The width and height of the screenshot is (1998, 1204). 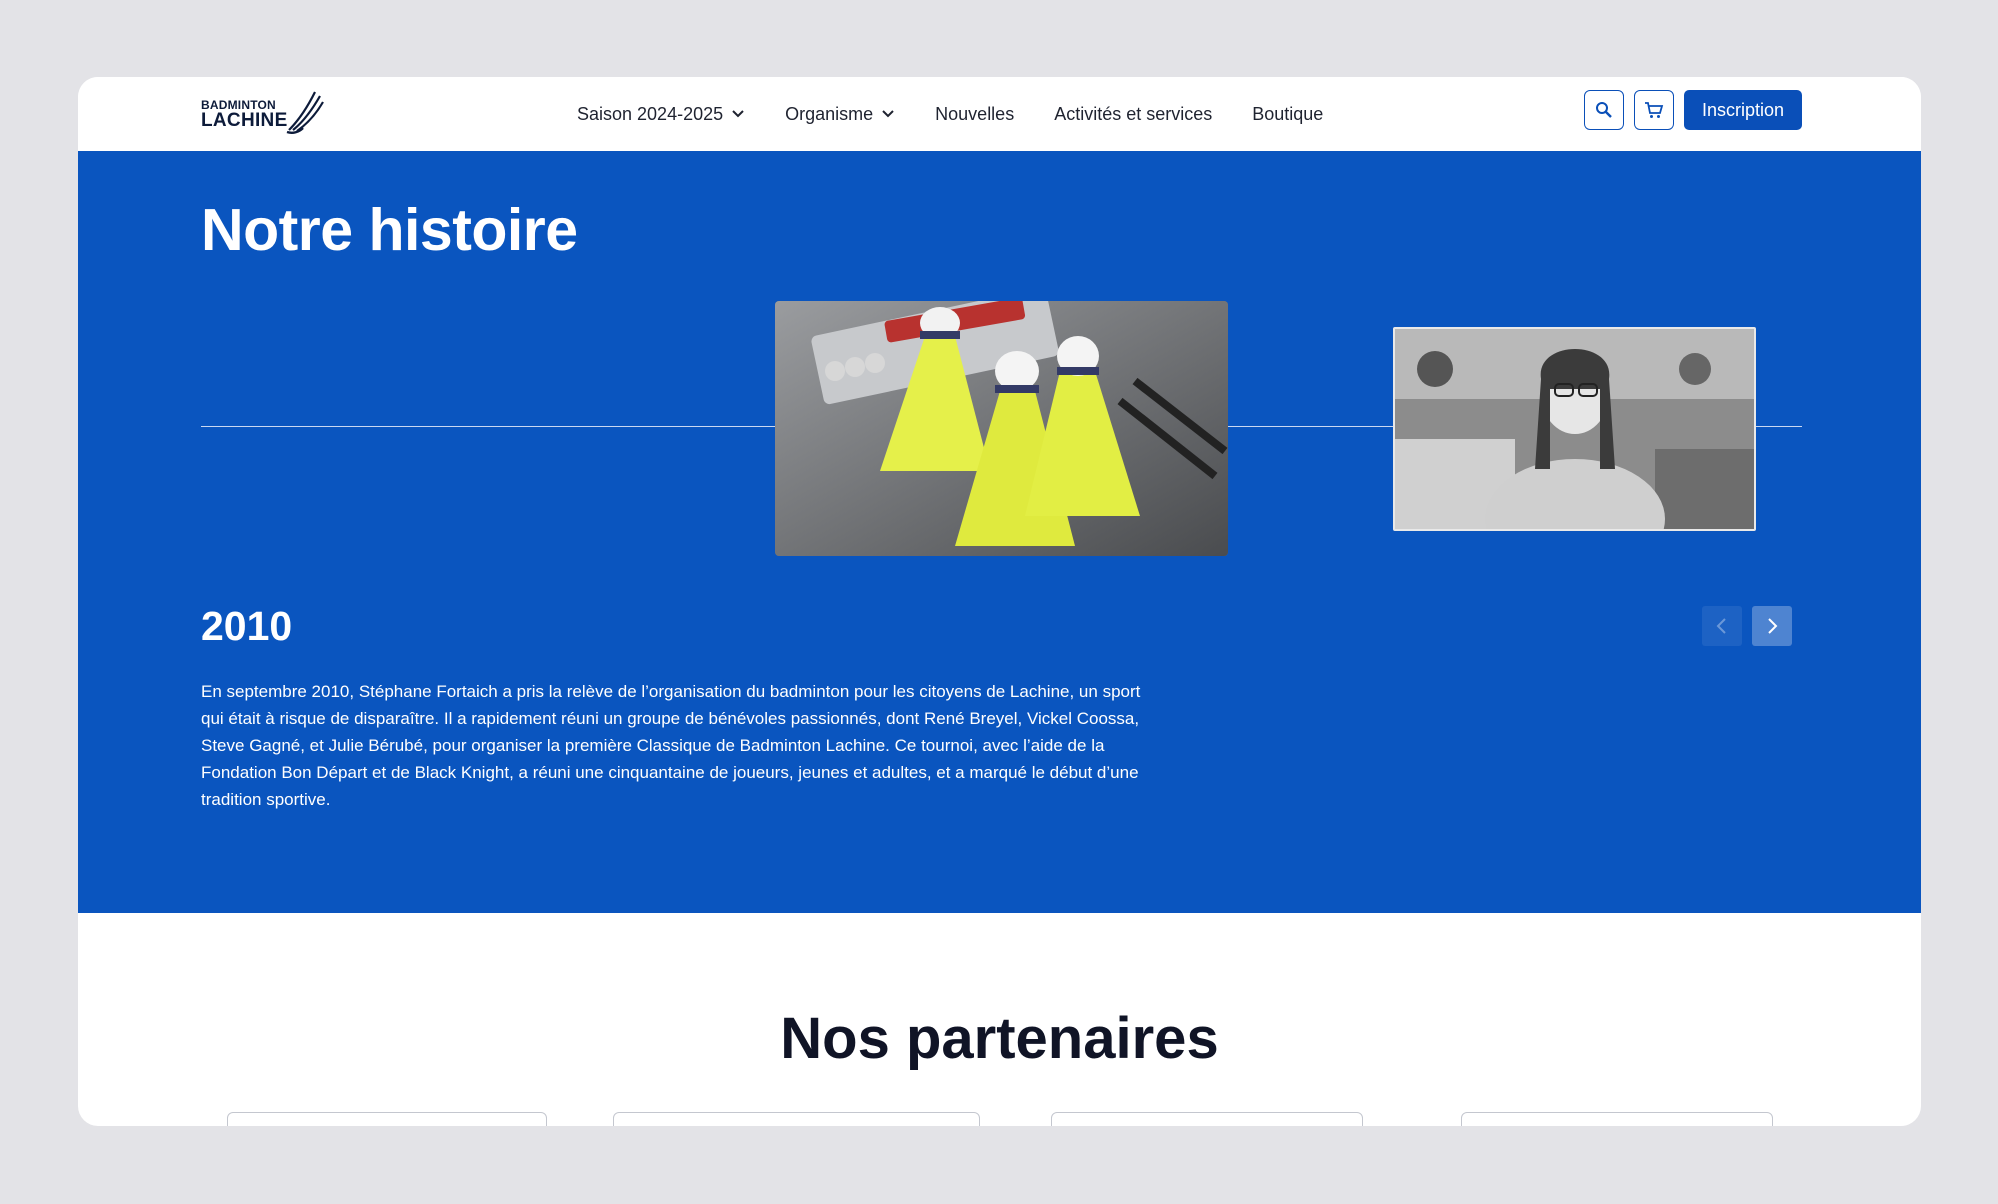 I want to click on nav-item-label: Nouvelles, so click(x=975, y=113).